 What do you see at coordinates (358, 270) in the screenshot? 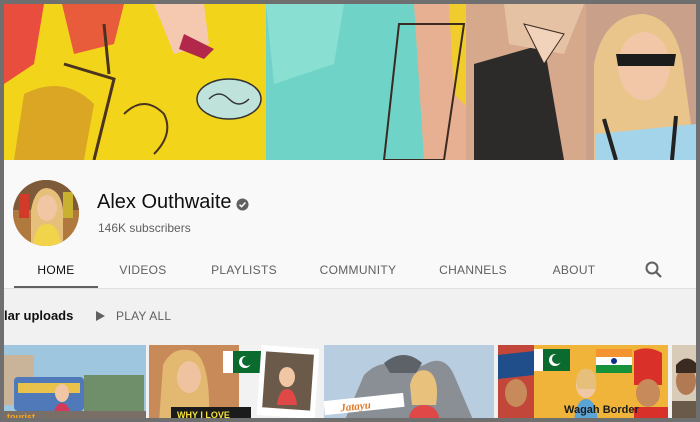
I see `tab-community: COMMUNITY` at bounding box center [358, 270].